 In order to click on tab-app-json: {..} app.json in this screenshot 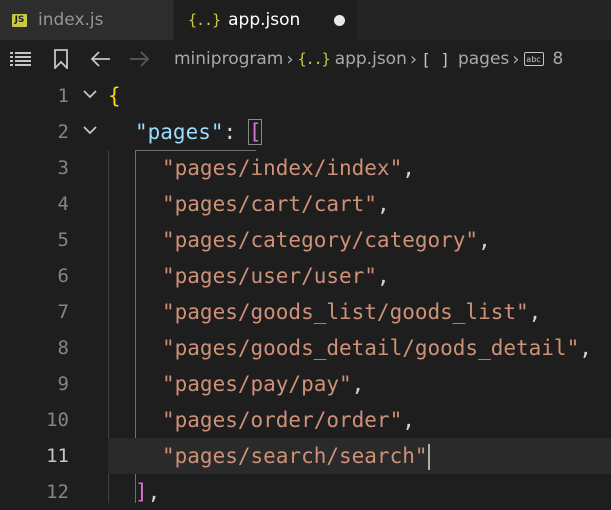, I will do `click(266, 20)`.